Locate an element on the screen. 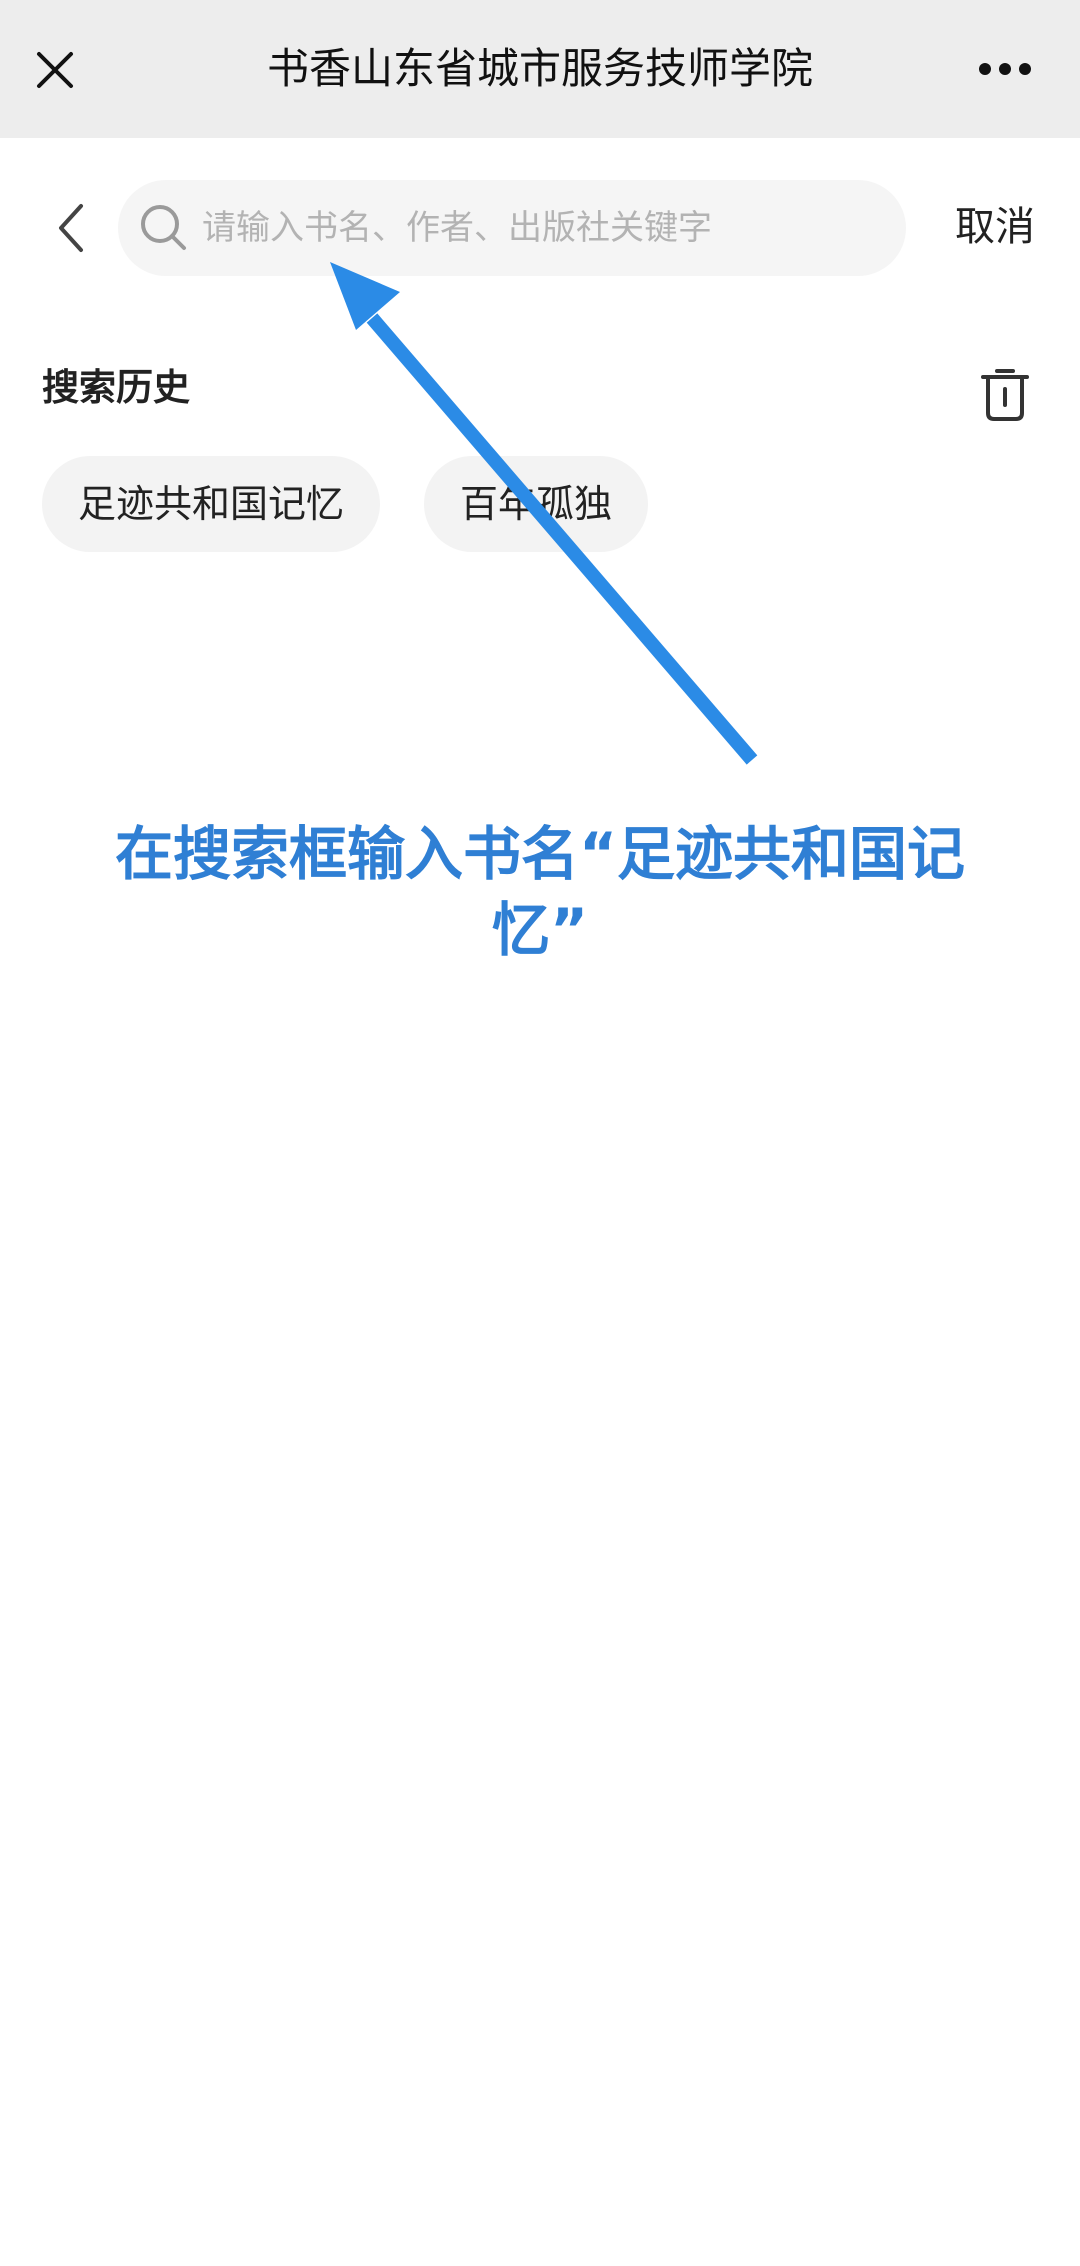 The image size is (1080, 2266). close-button is located at coordinates (55, 70).